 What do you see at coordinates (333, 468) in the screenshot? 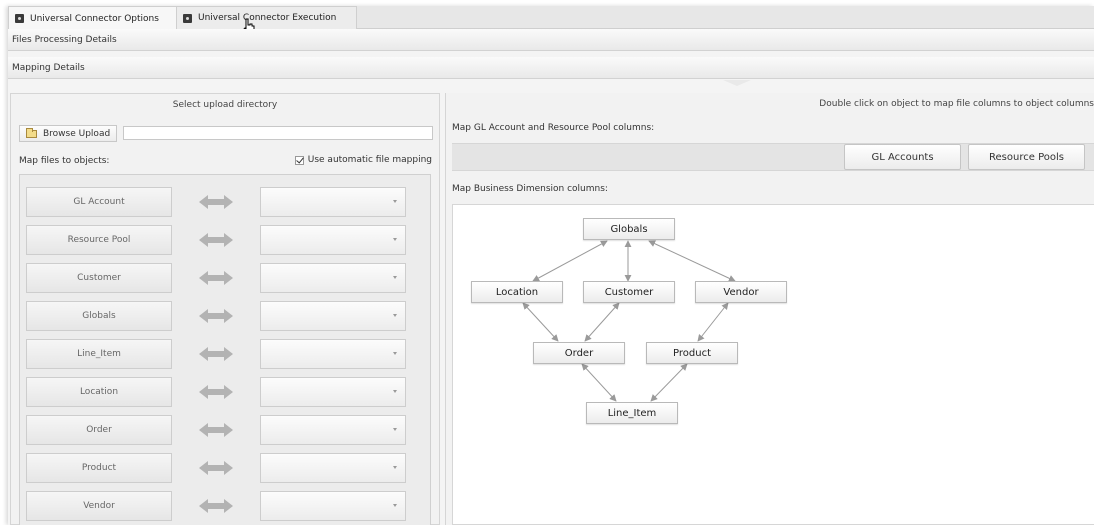
I see `file-select-product` at bounding box center [333, 468].